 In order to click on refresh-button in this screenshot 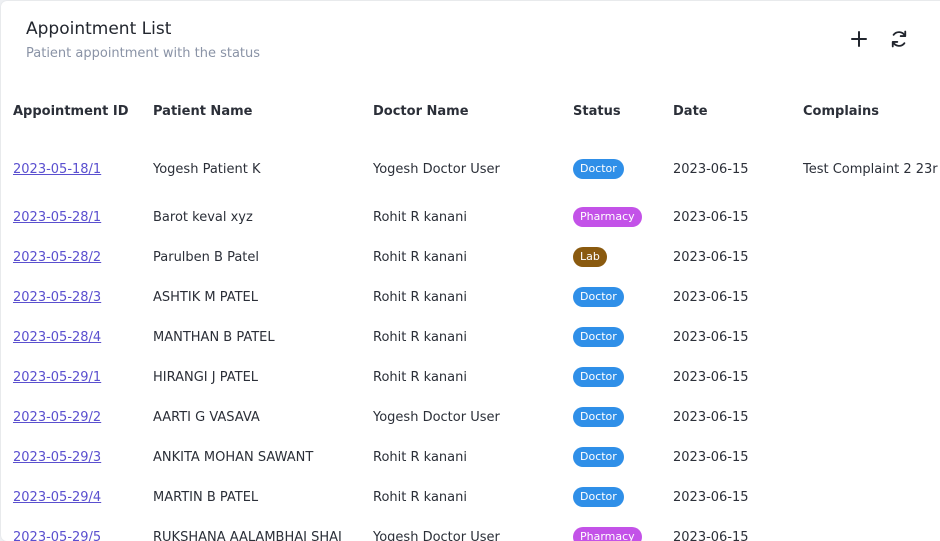, I will do `click(899, 39)`.